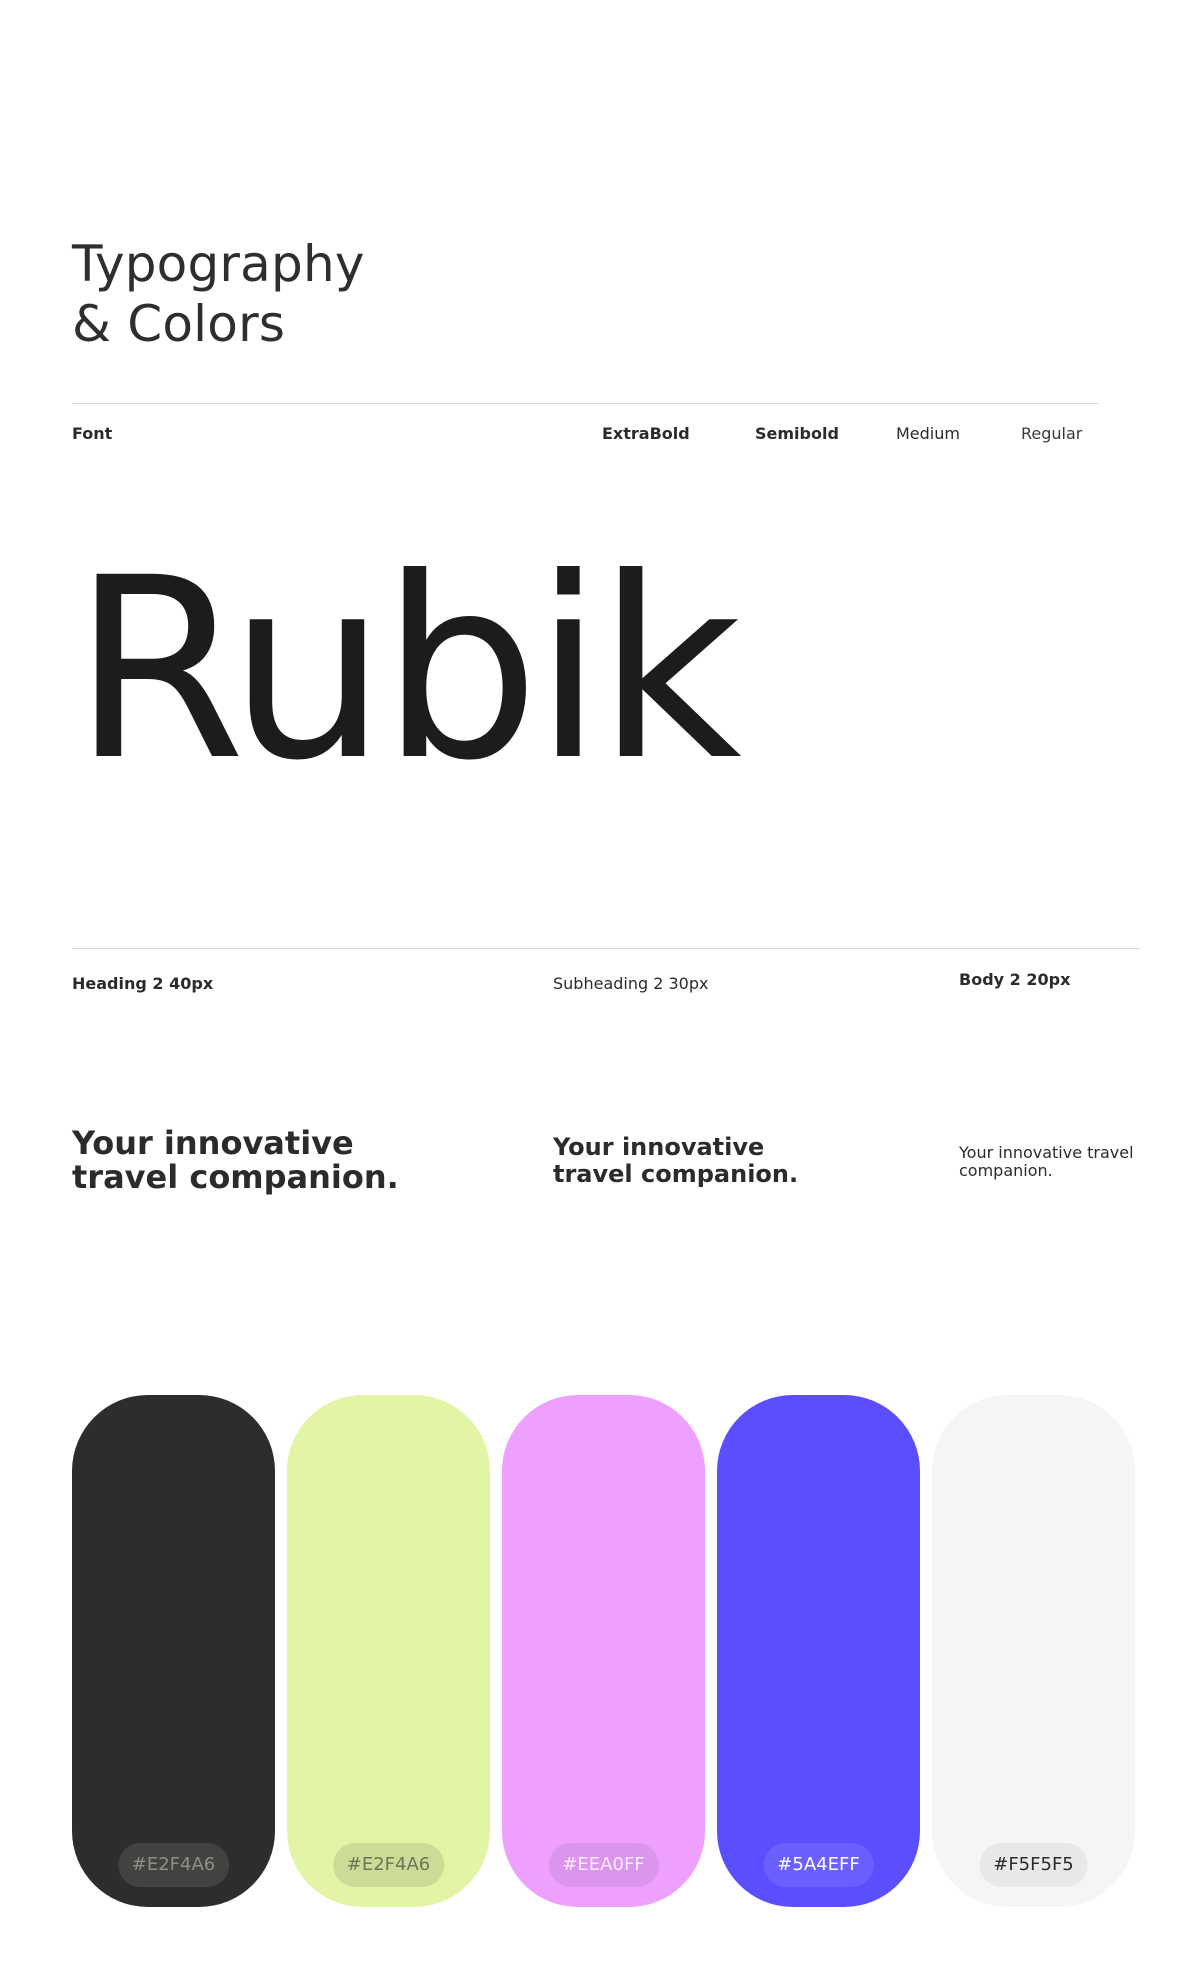  I want to click on heading-2-sample-line-1: Your innovative, so click(213, 1143).